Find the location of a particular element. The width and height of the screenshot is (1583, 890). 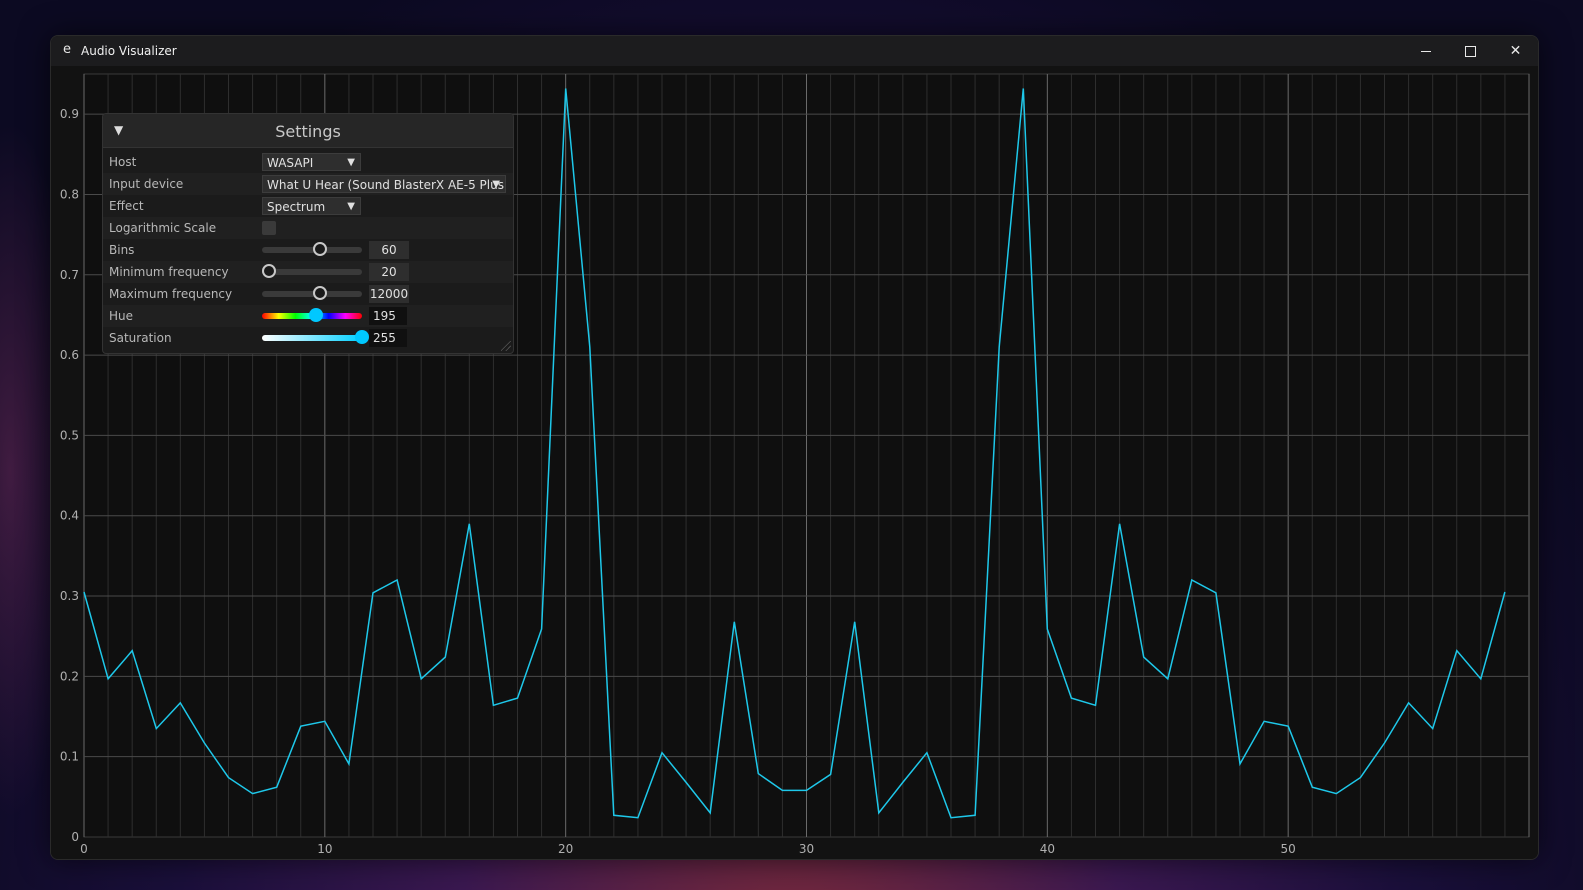

bins-value: 60 is located at coordinates (389, 250).